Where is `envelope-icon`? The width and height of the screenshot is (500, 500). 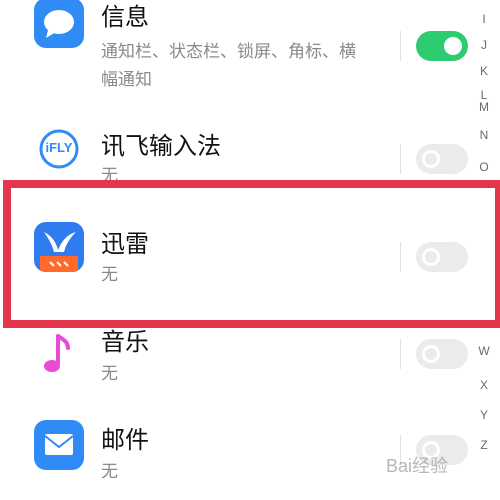 envelope-icon is located at coordinates (59, 445).